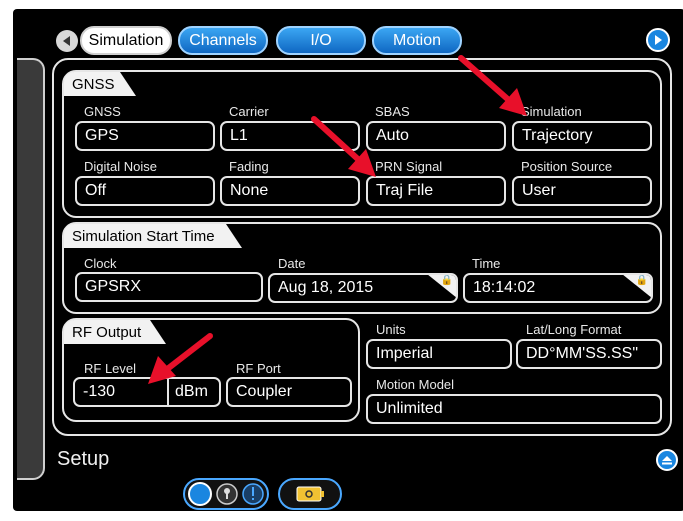 The width and height of the screenshot is (683, 521). Describe the element at coordinates (409, 166) in the screenshot. I see `prn-signal-label: PRN Signal` at that location.